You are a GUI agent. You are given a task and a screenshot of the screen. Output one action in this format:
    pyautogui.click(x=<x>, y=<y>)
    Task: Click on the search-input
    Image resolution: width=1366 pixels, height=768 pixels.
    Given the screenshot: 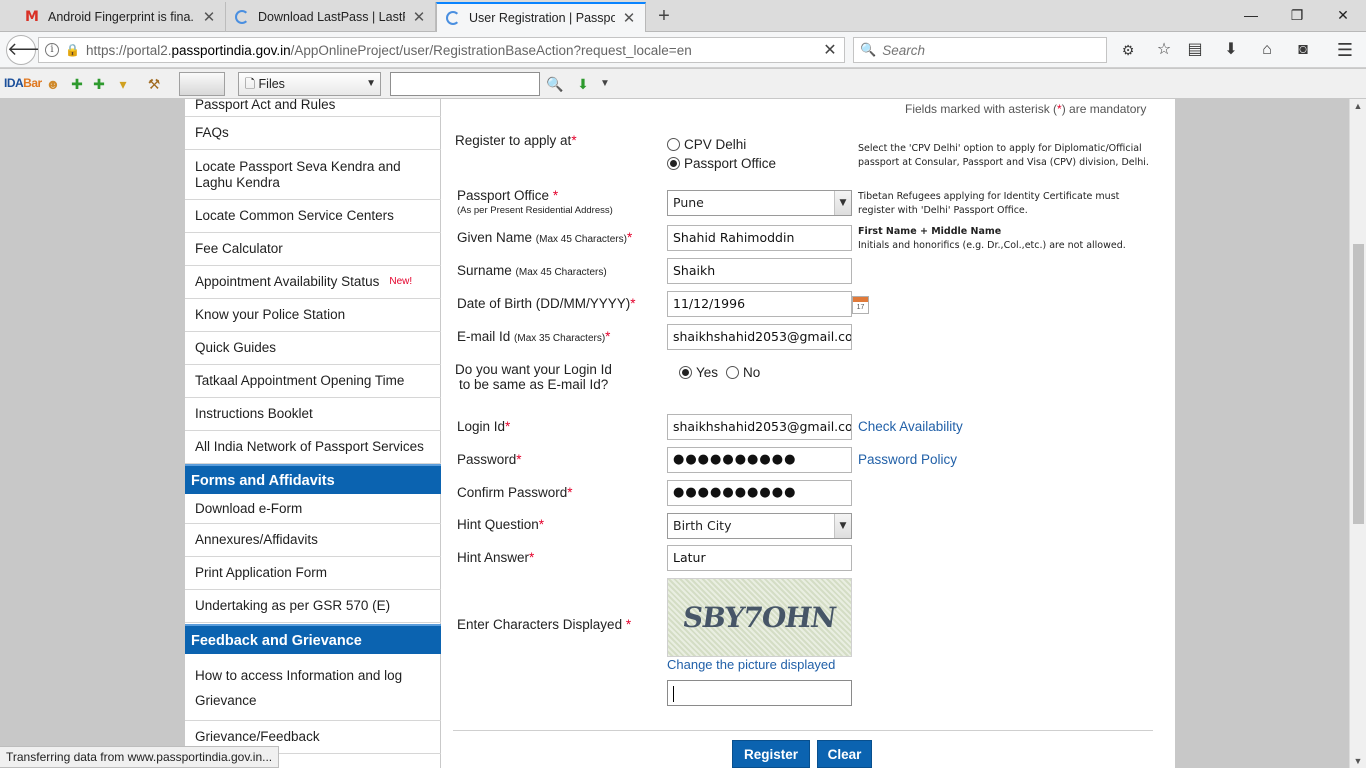 What is the action you would take?
    pyautogui.click(x=982, y=50)
    